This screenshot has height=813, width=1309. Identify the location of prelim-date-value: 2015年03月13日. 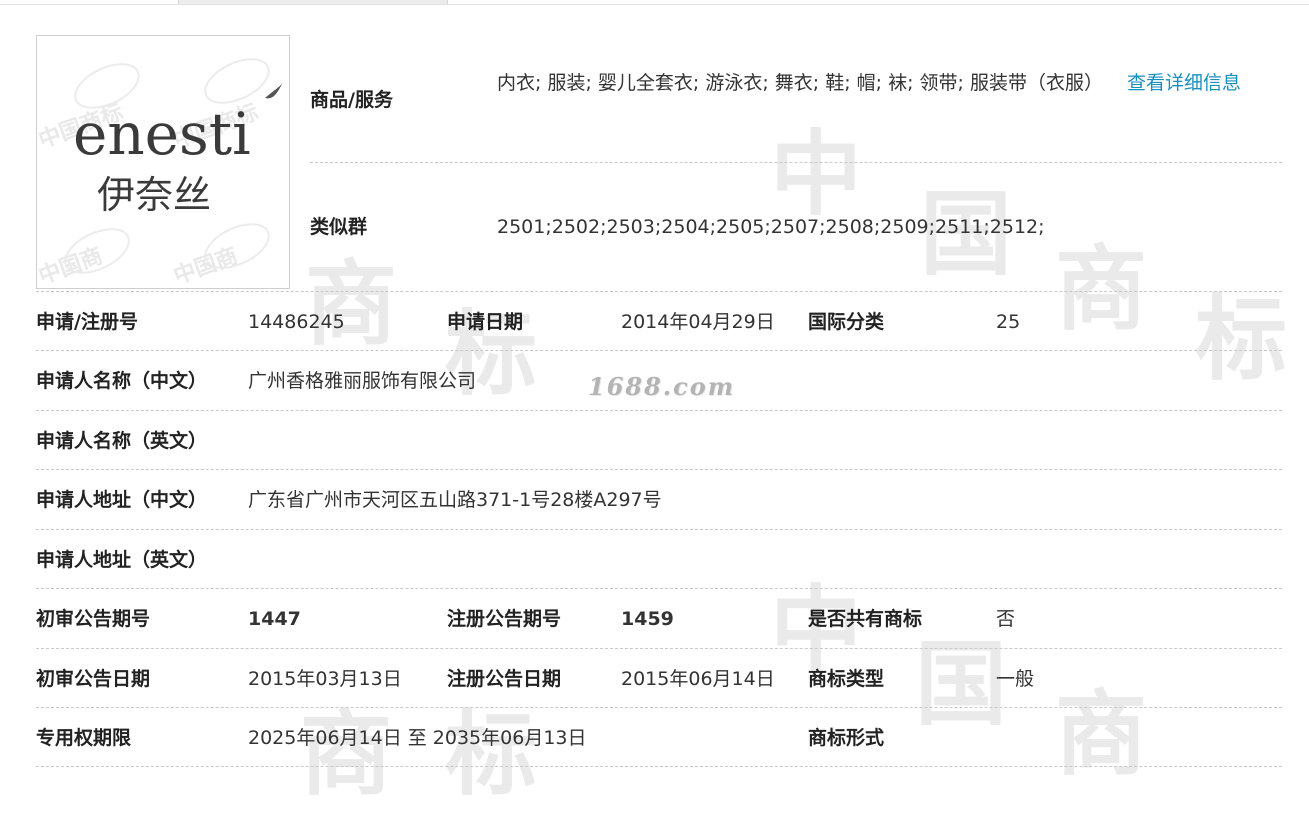
(325, 679).